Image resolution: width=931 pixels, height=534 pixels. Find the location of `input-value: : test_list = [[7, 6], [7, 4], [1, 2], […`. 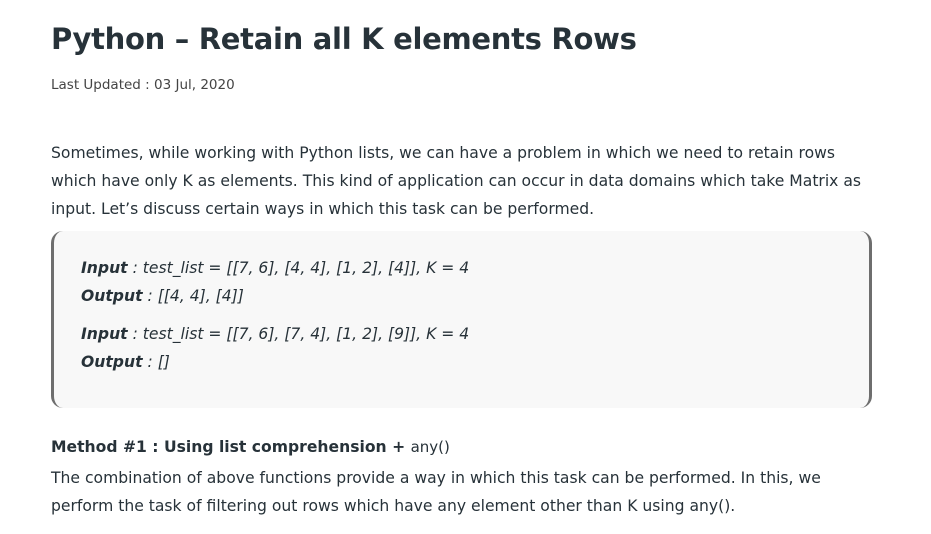

input-value: : test_list = [[7, 6], [7, 4], [1, 2], [… is located at coordinates (298, 334).